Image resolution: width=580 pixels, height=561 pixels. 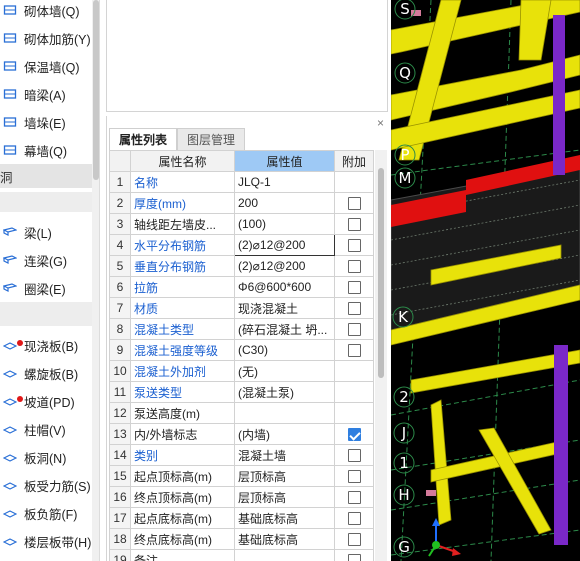 I want to click on tool-item-label: 坡道(PD), so click(x=49, y=402).